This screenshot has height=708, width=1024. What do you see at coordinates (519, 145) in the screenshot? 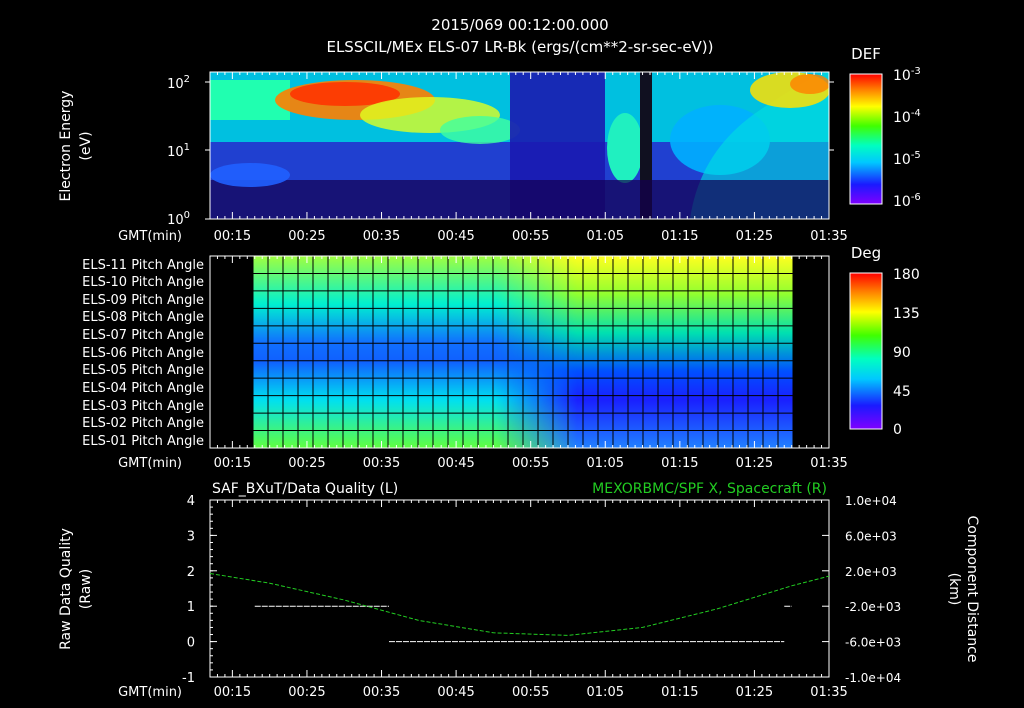
I see `energy-spectrogram` at bounding box center [519, 145].